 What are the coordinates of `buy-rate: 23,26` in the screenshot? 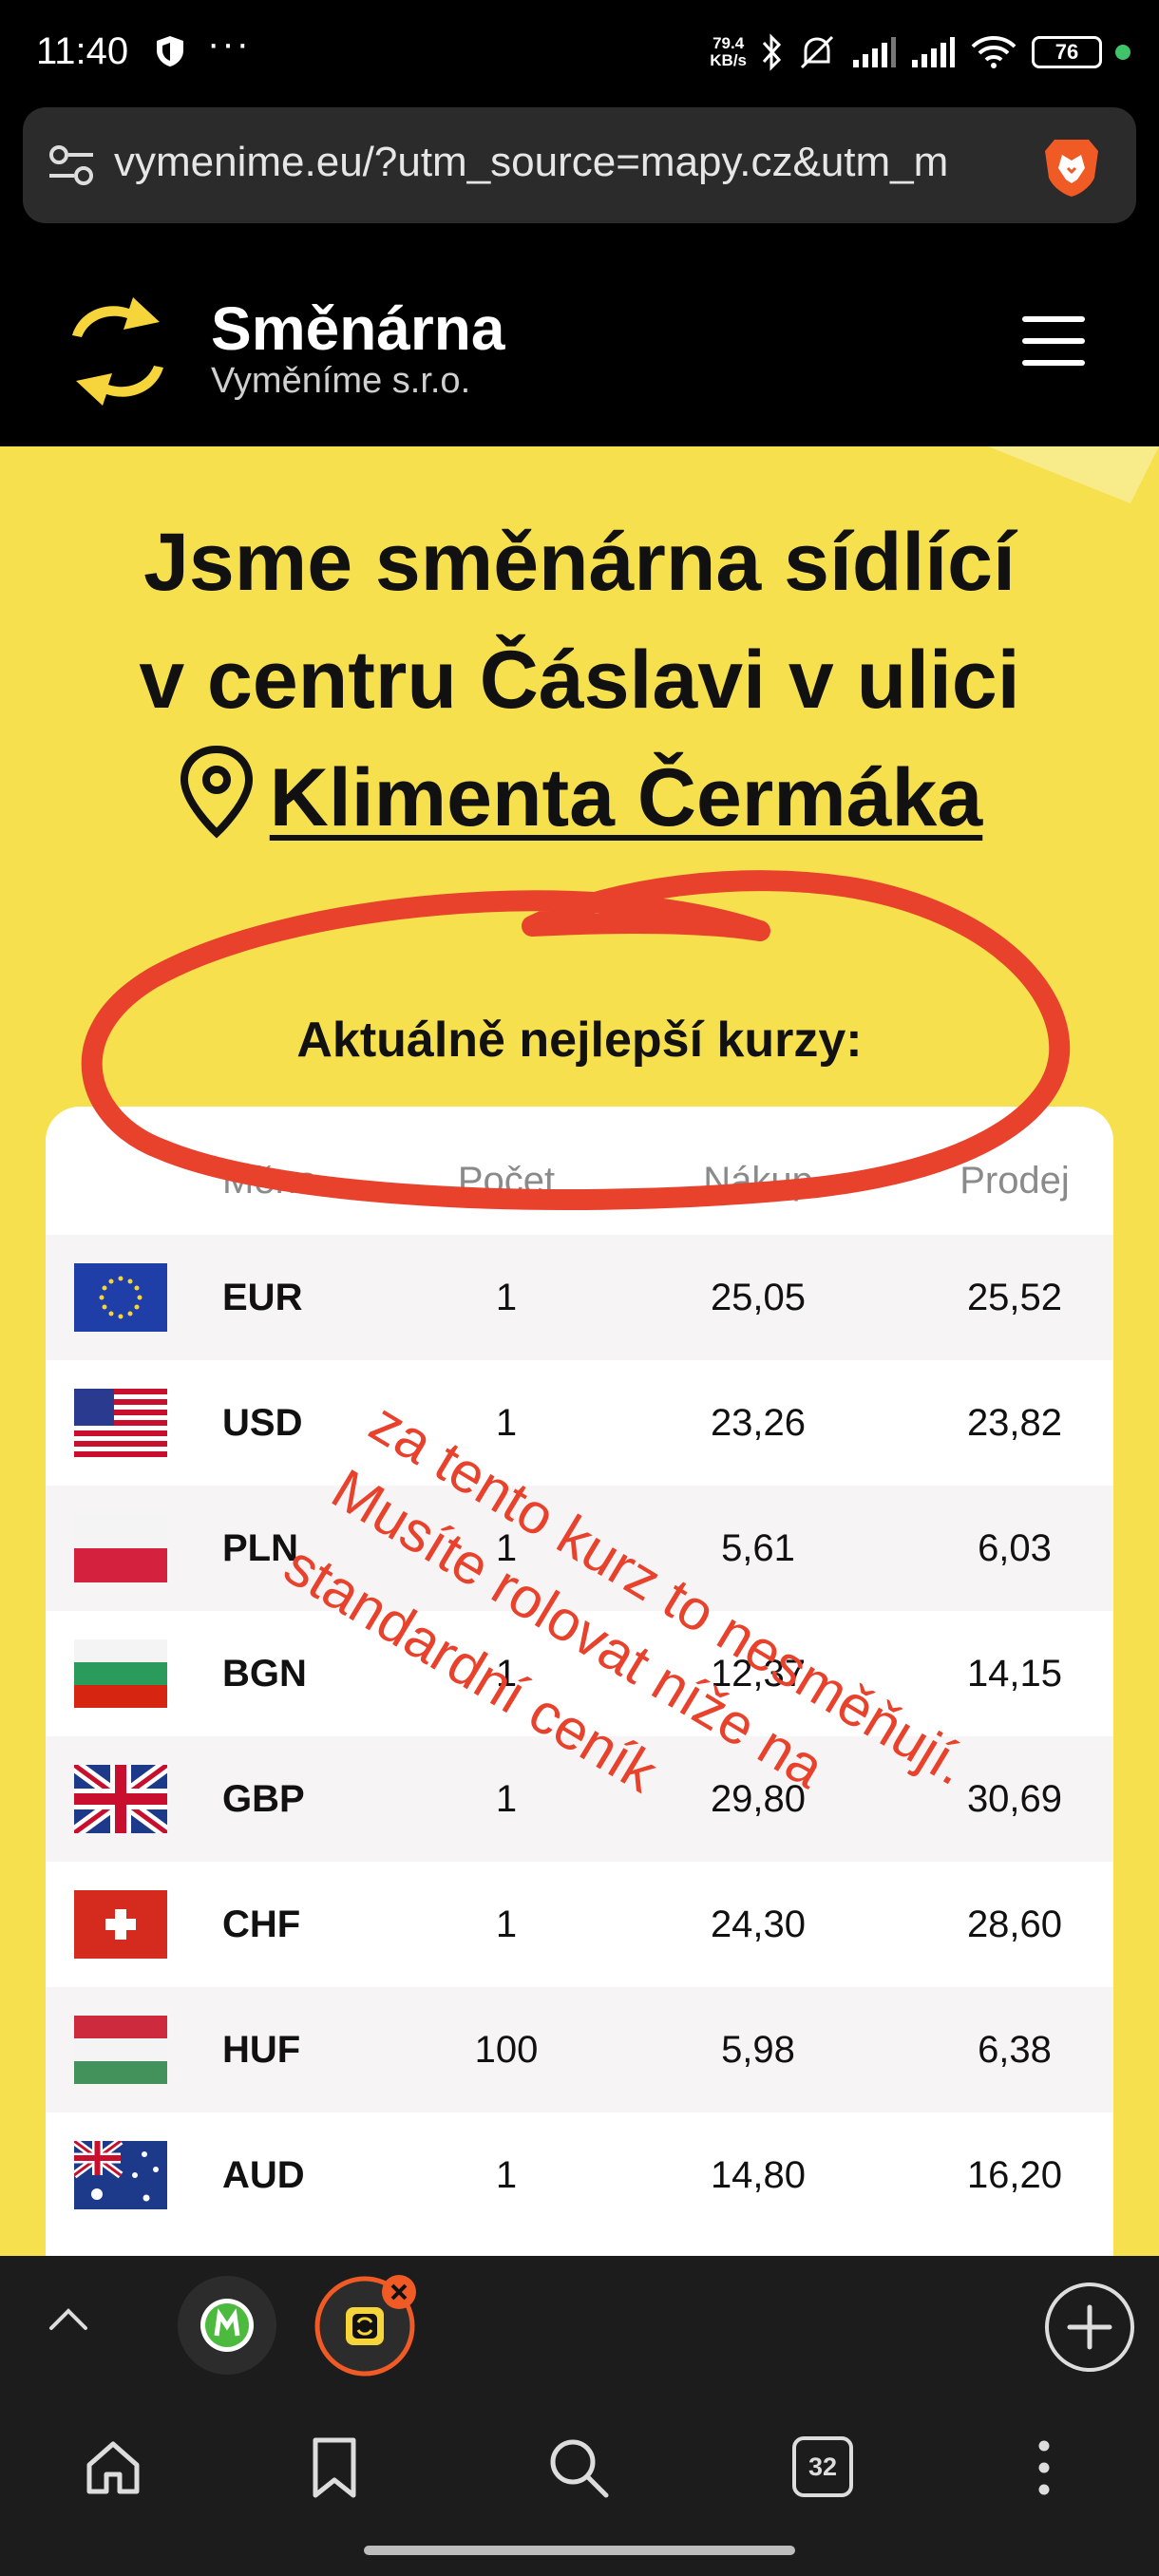 It's located at (758, 1423).